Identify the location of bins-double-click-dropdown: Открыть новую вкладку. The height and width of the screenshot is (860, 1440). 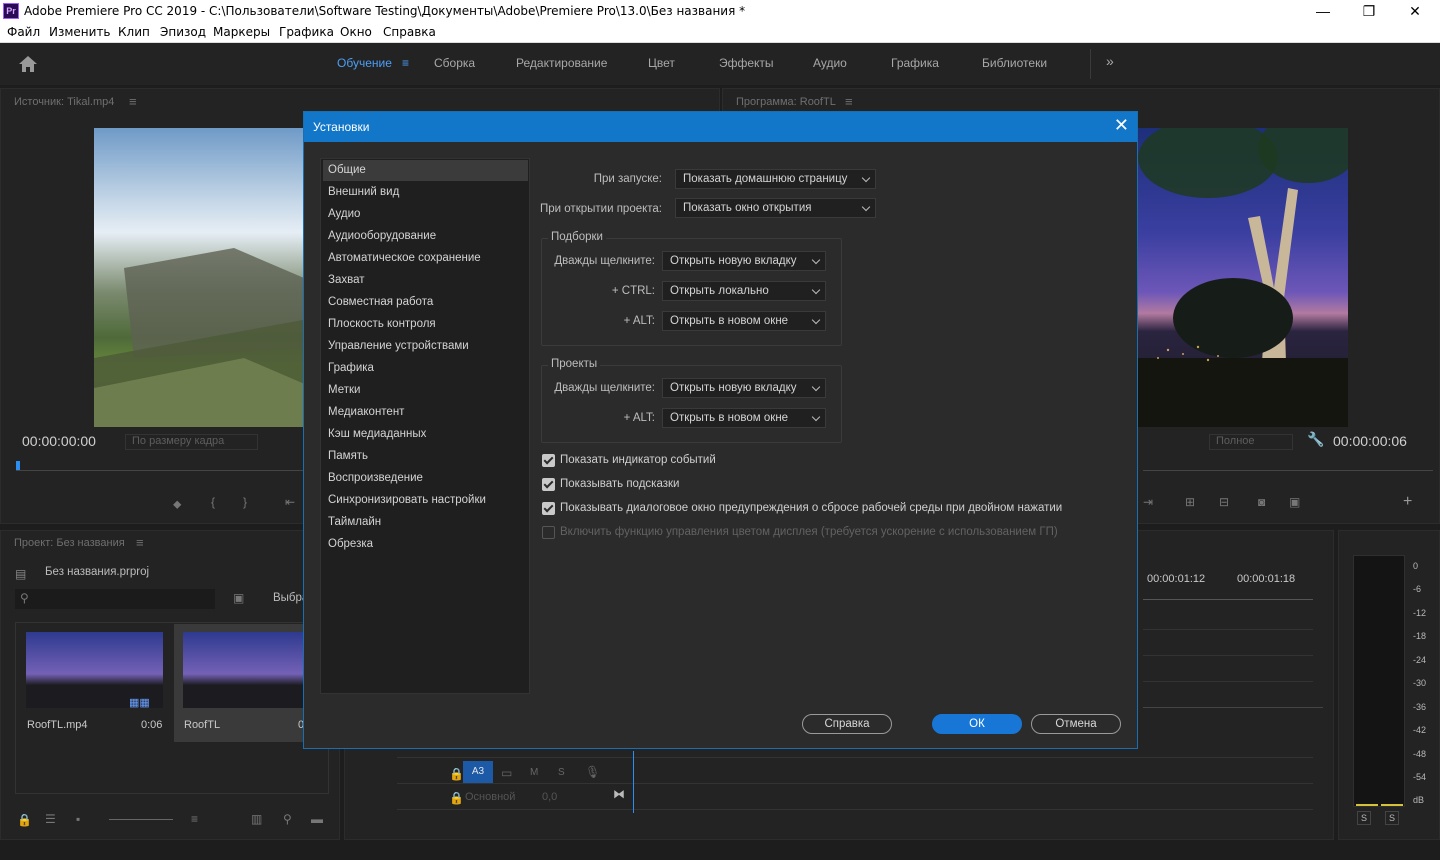
(744, 261).